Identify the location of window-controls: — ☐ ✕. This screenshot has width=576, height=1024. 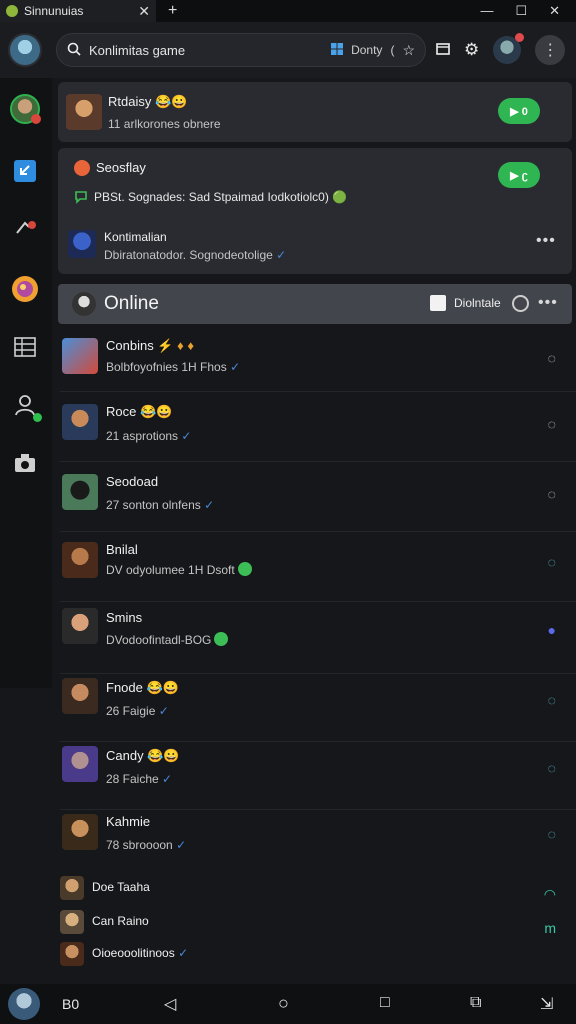
(528, 11).